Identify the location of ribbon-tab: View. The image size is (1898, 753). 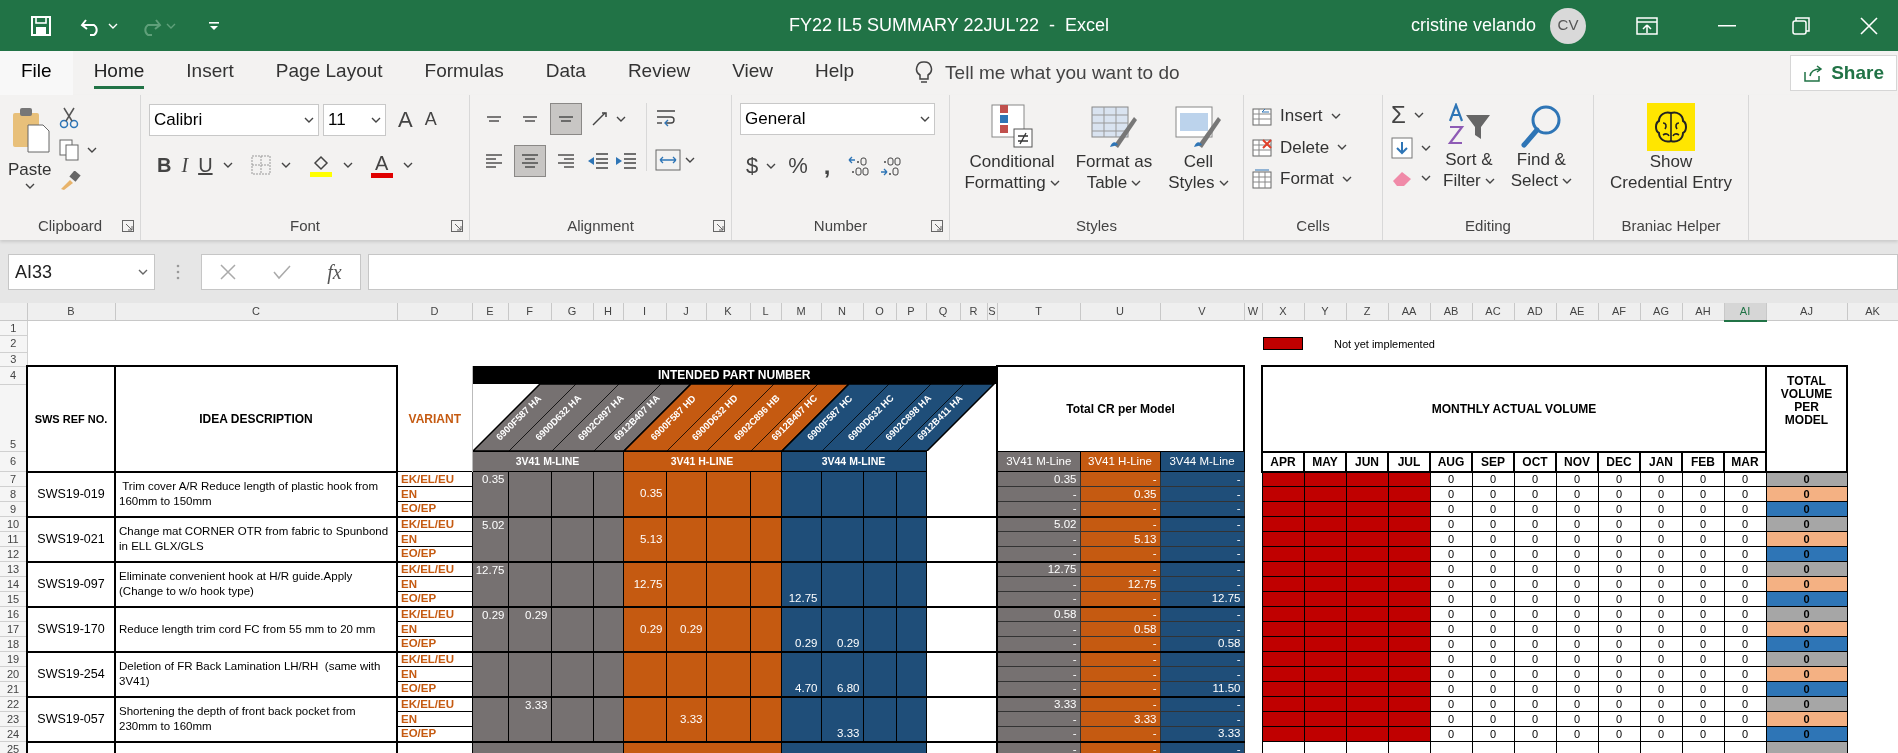
(753, 73).